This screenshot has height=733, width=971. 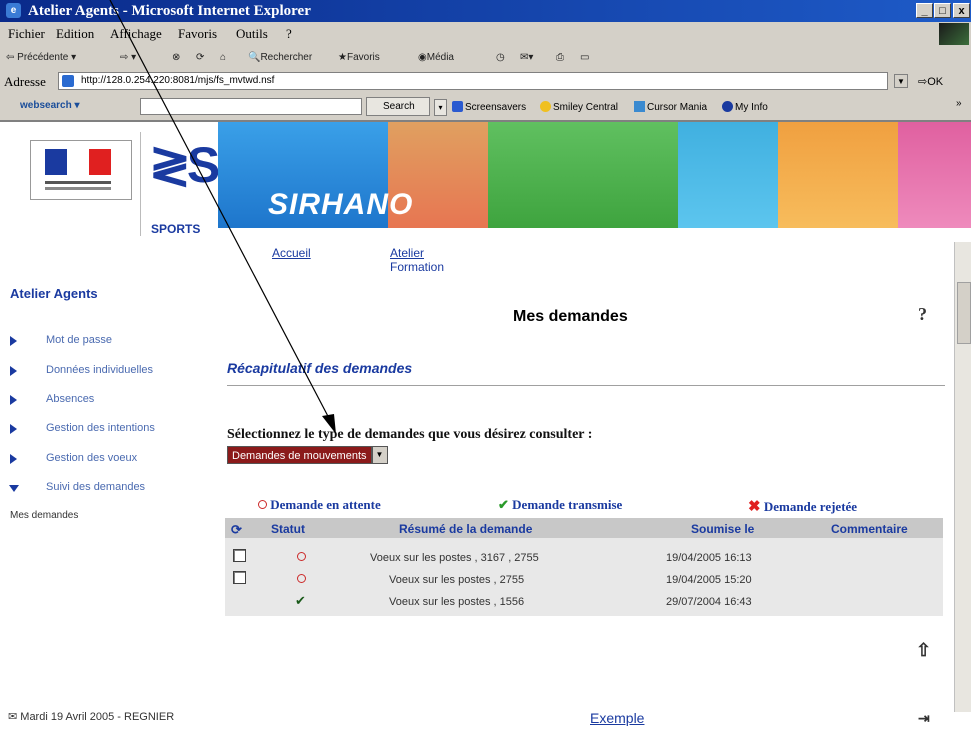 What do you see at coordinates (329, 424) in the screenshot?
I see `annotation-arrow-head` at bounding box center [329, 424].